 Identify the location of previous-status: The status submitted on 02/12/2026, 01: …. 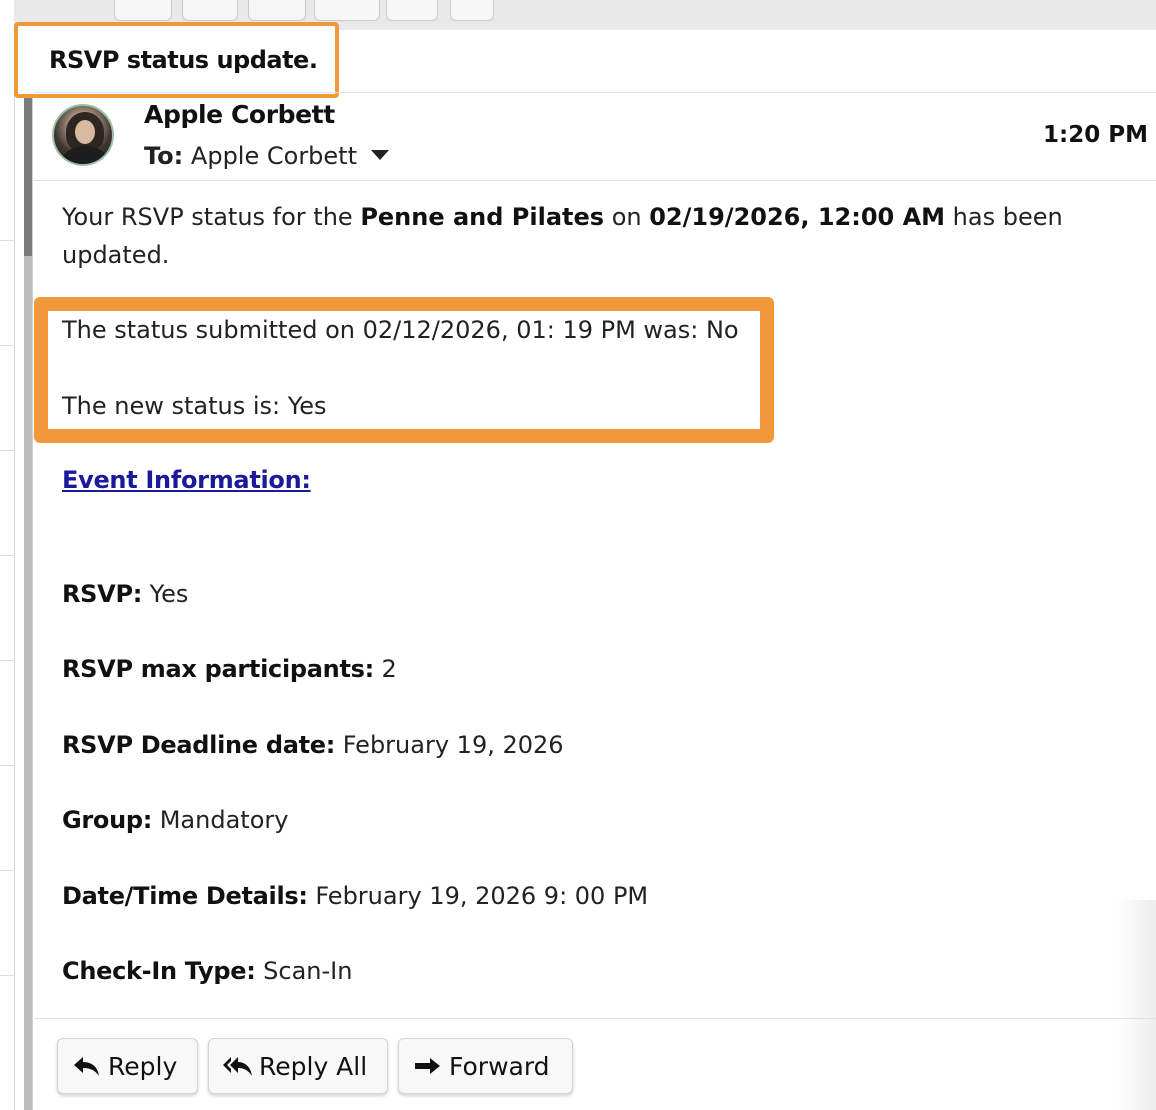
(400, 330).